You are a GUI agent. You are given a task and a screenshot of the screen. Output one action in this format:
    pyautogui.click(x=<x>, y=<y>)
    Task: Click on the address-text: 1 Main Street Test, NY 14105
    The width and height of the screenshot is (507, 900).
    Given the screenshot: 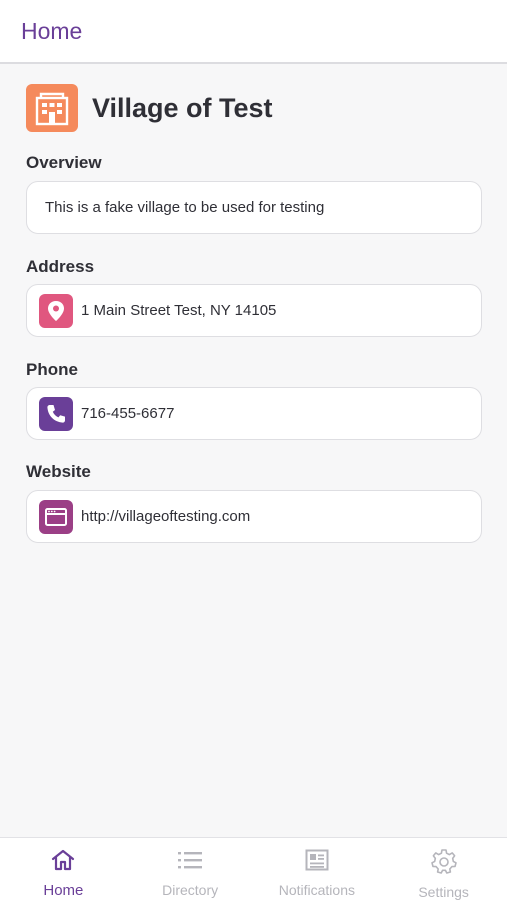 What is the action you would take?
    pyautogui.click(x=179, y=310)
    